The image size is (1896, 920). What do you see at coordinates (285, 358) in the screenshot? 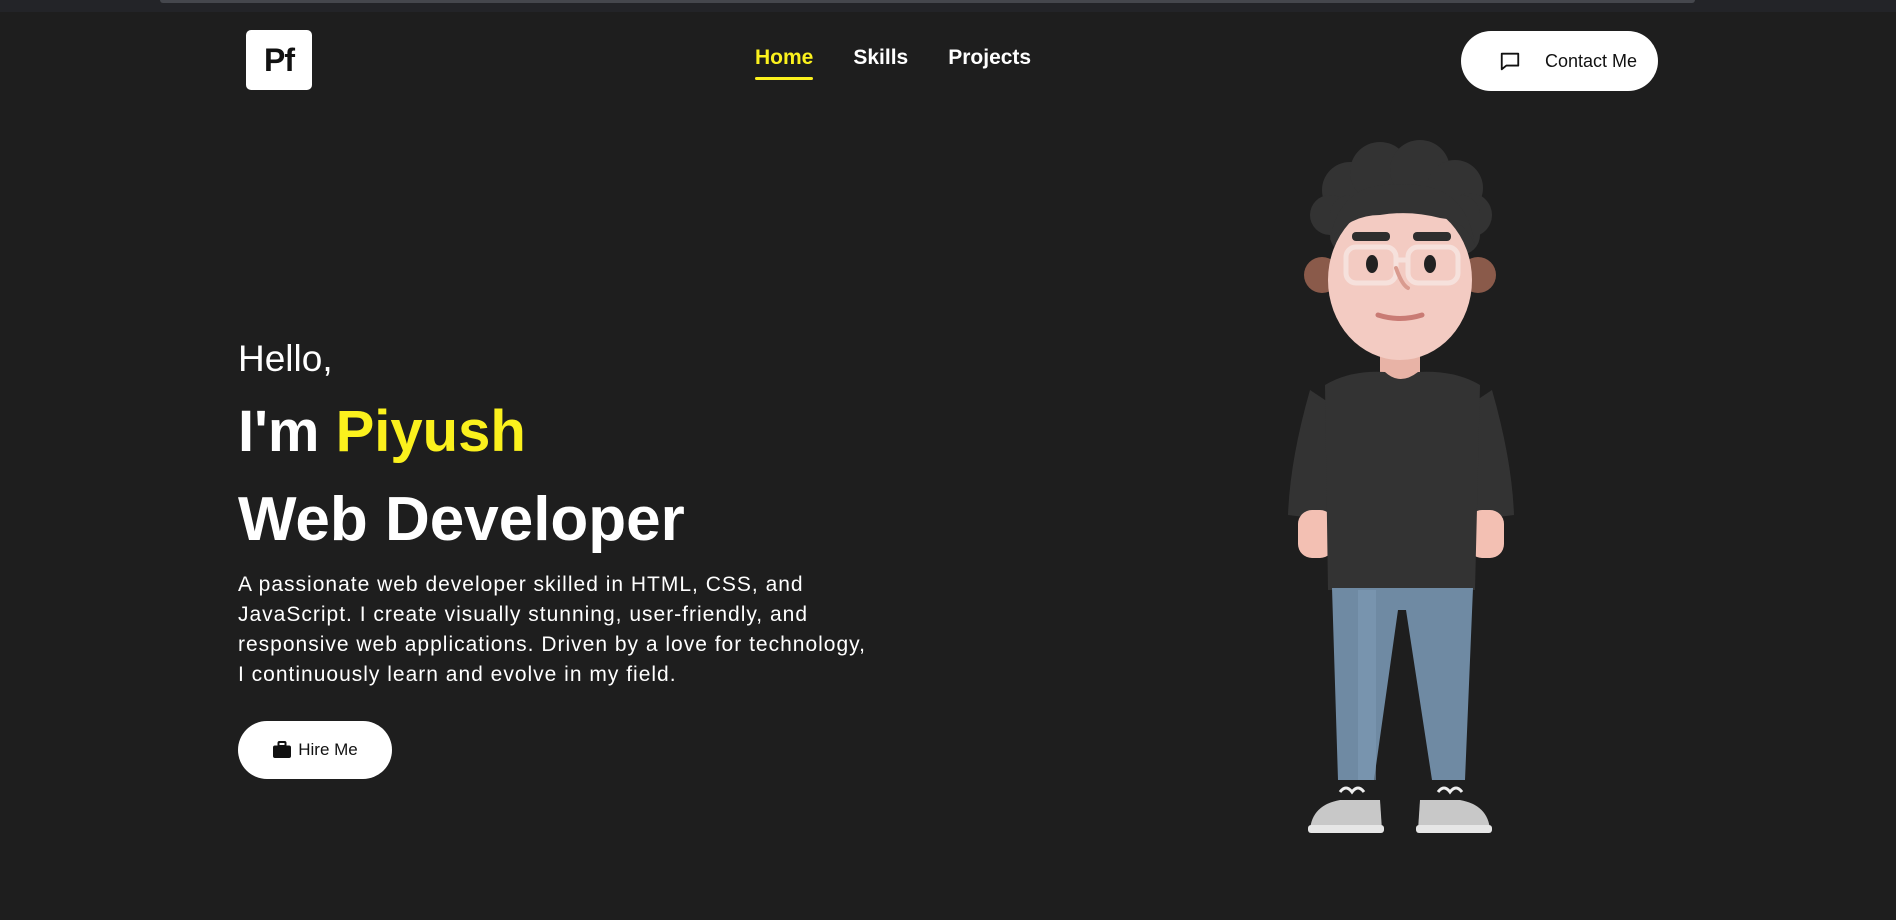
I see `greeting: Hello,` at bounding box center [285, 358].